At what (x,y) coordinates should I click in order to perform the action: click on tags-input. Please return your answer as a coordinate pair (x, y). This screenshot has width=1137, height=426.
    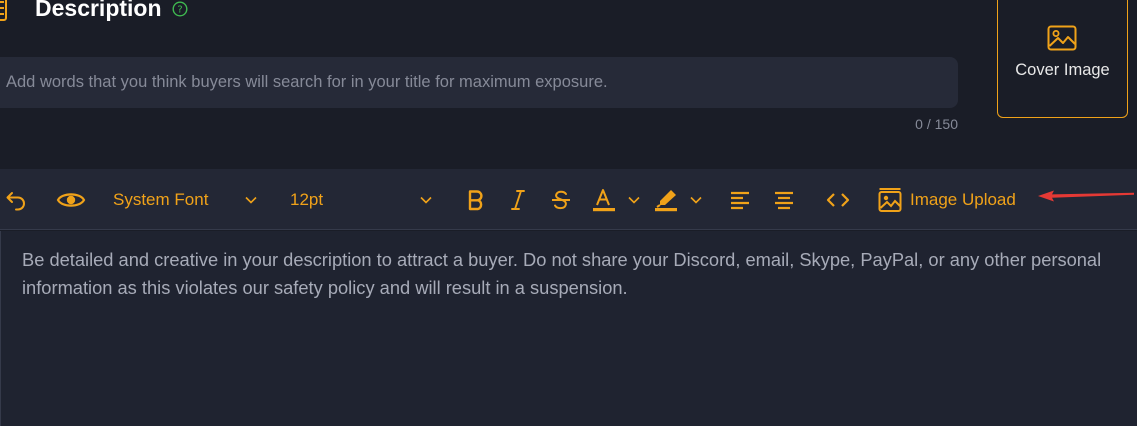
    Looking at the image, I should click on (479, 82).